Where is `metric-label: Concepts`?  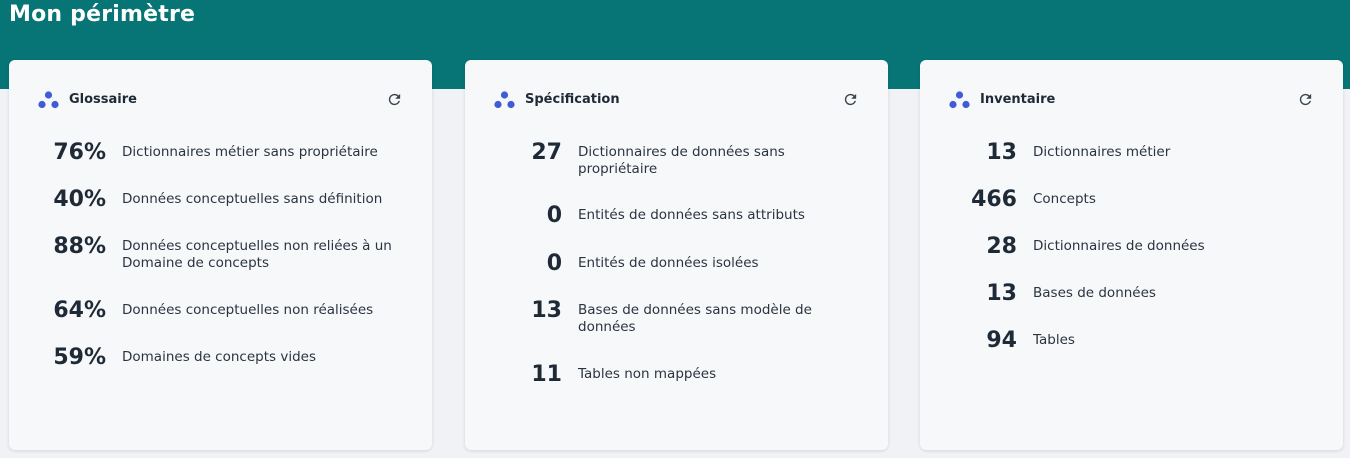 metric-label: Concepts is located at coordinates (1064, 199).